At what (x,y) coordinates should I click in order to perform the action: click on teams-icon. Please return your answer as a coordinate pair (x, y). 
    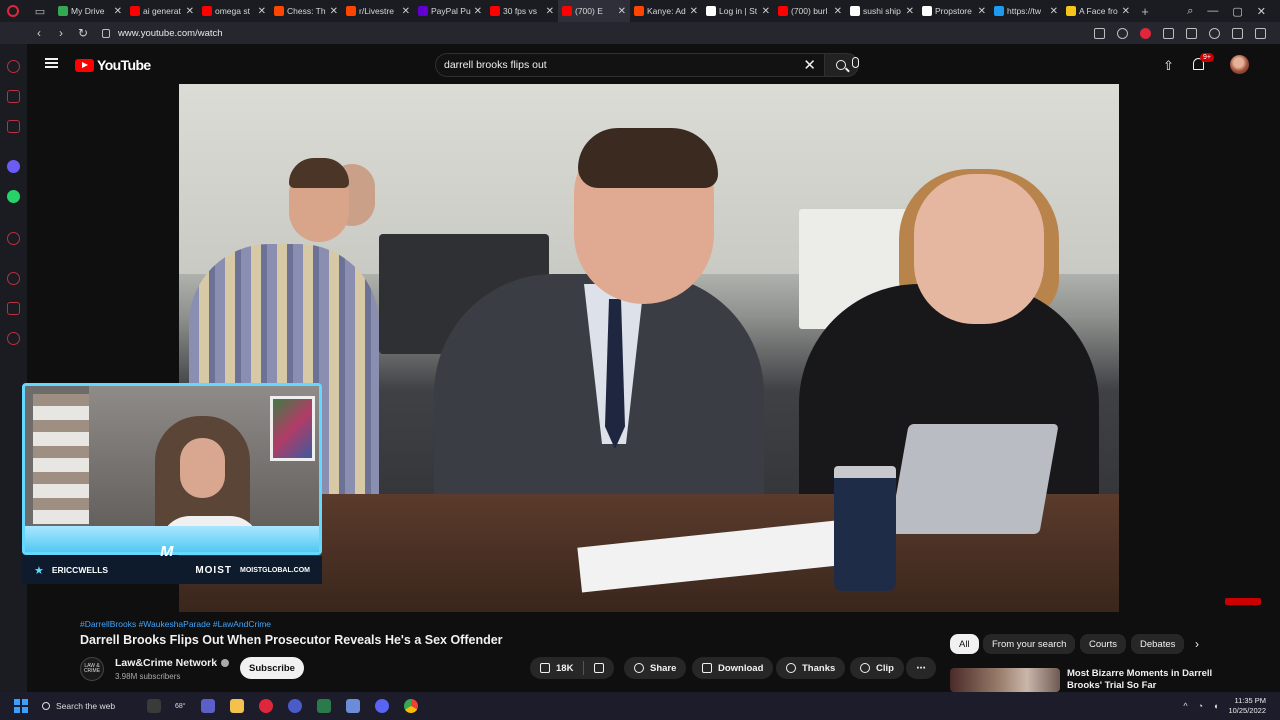
    Looking at the image, I should click on (207, 706).